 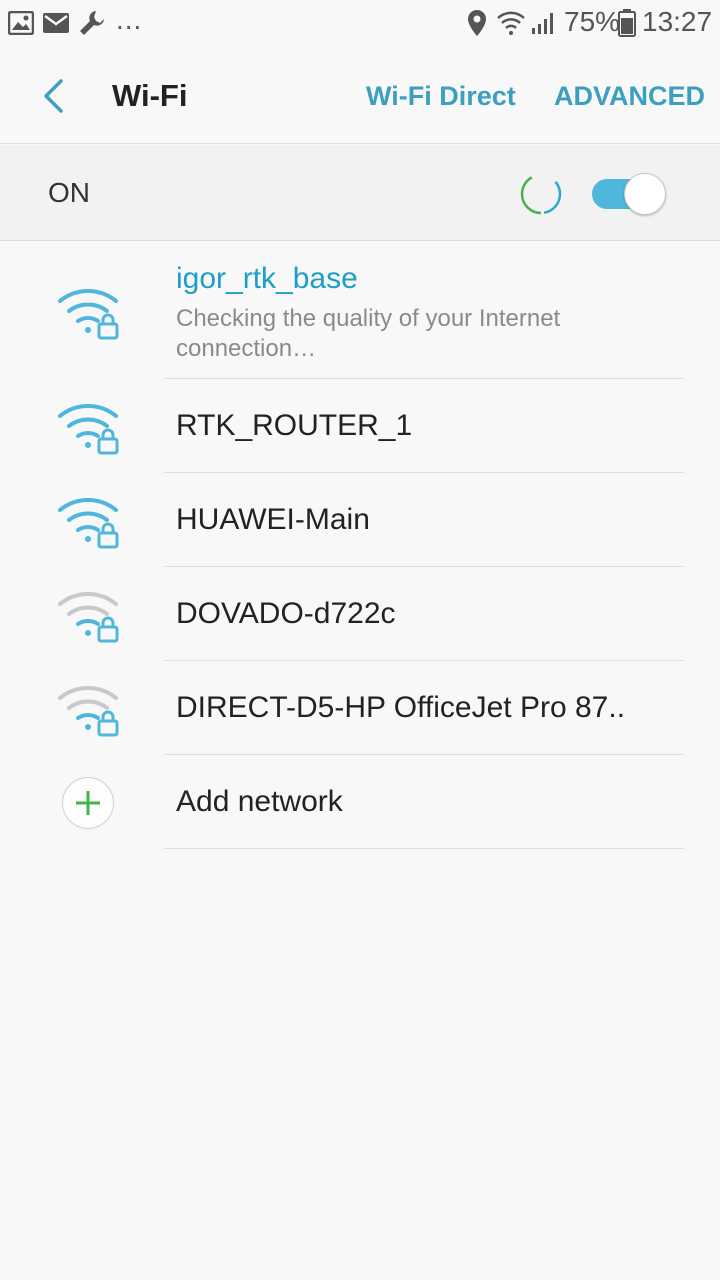 What do you see at coordinates (541, 194) in the screenshot?
I see `scanning-spinner-icon` at bounding box center [541, 194].